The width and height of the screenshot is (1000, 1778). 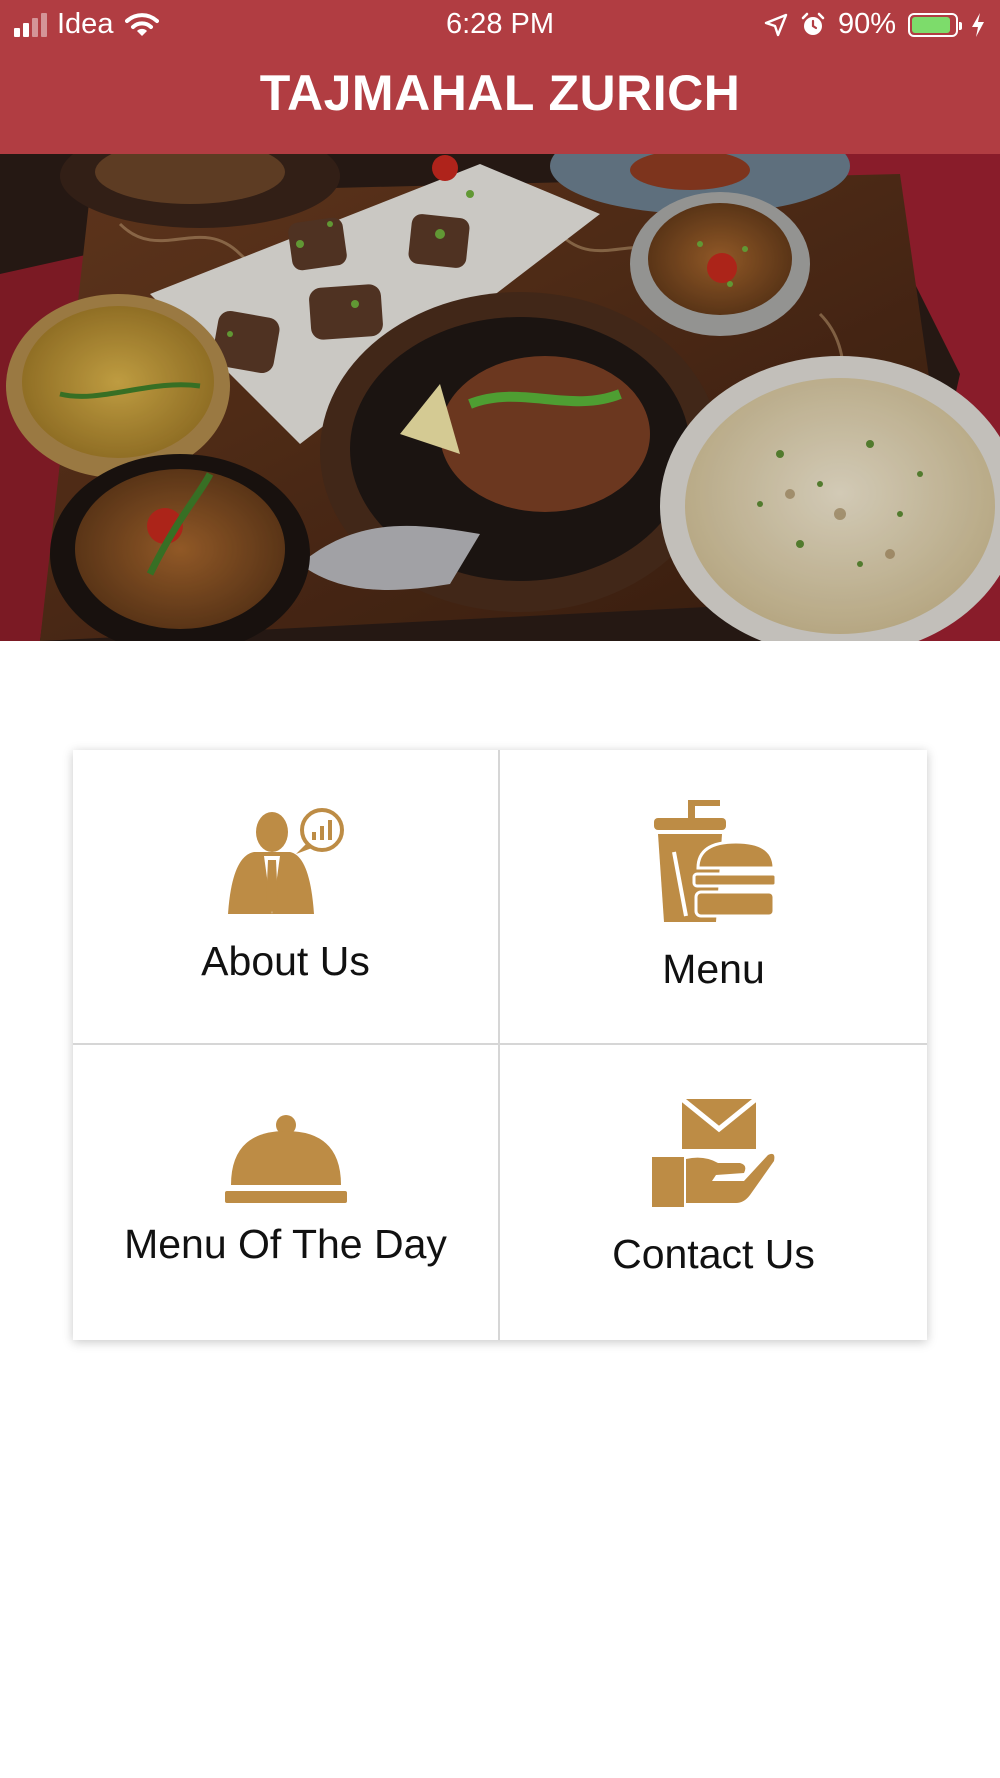 What do you see at coordinates (813, 25) in the screenshot?
I see `alarm-icon` at bounding box center [813, 25].